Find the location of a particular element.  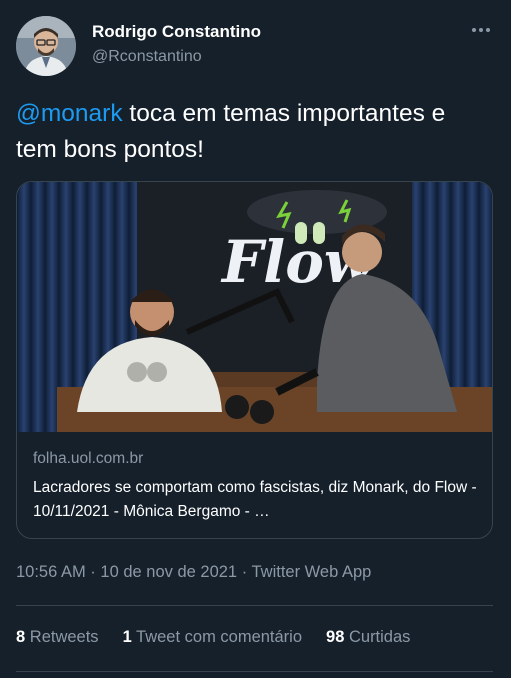

likes-label: Curtidas is located at coordinates (377, 637).